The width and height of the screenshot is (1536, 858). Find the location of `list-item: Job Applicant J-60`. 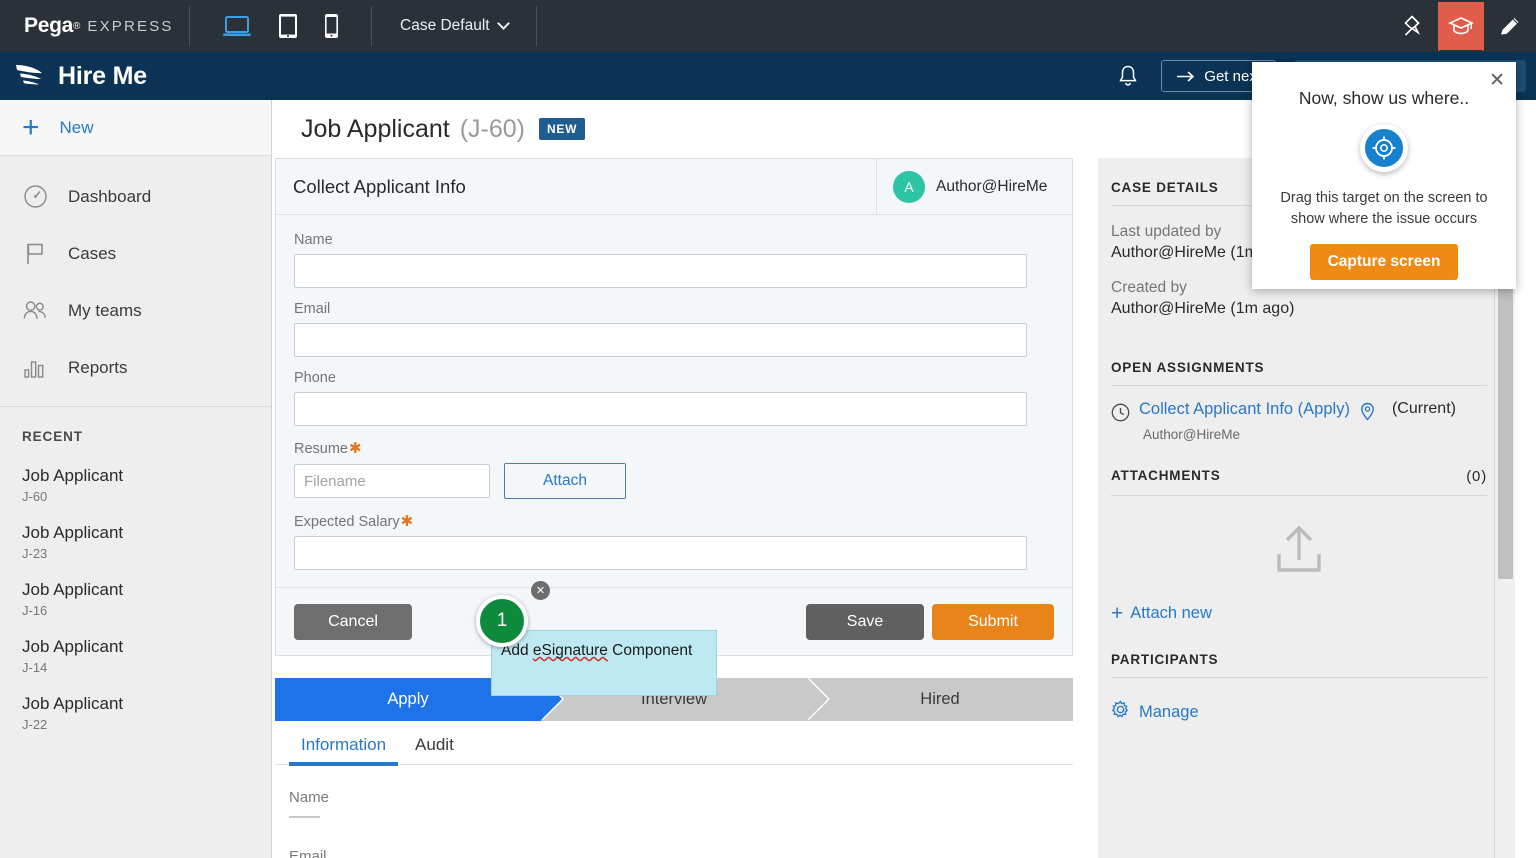

list-item: Job Applicant J-60 is located at coordinates (135, 484).